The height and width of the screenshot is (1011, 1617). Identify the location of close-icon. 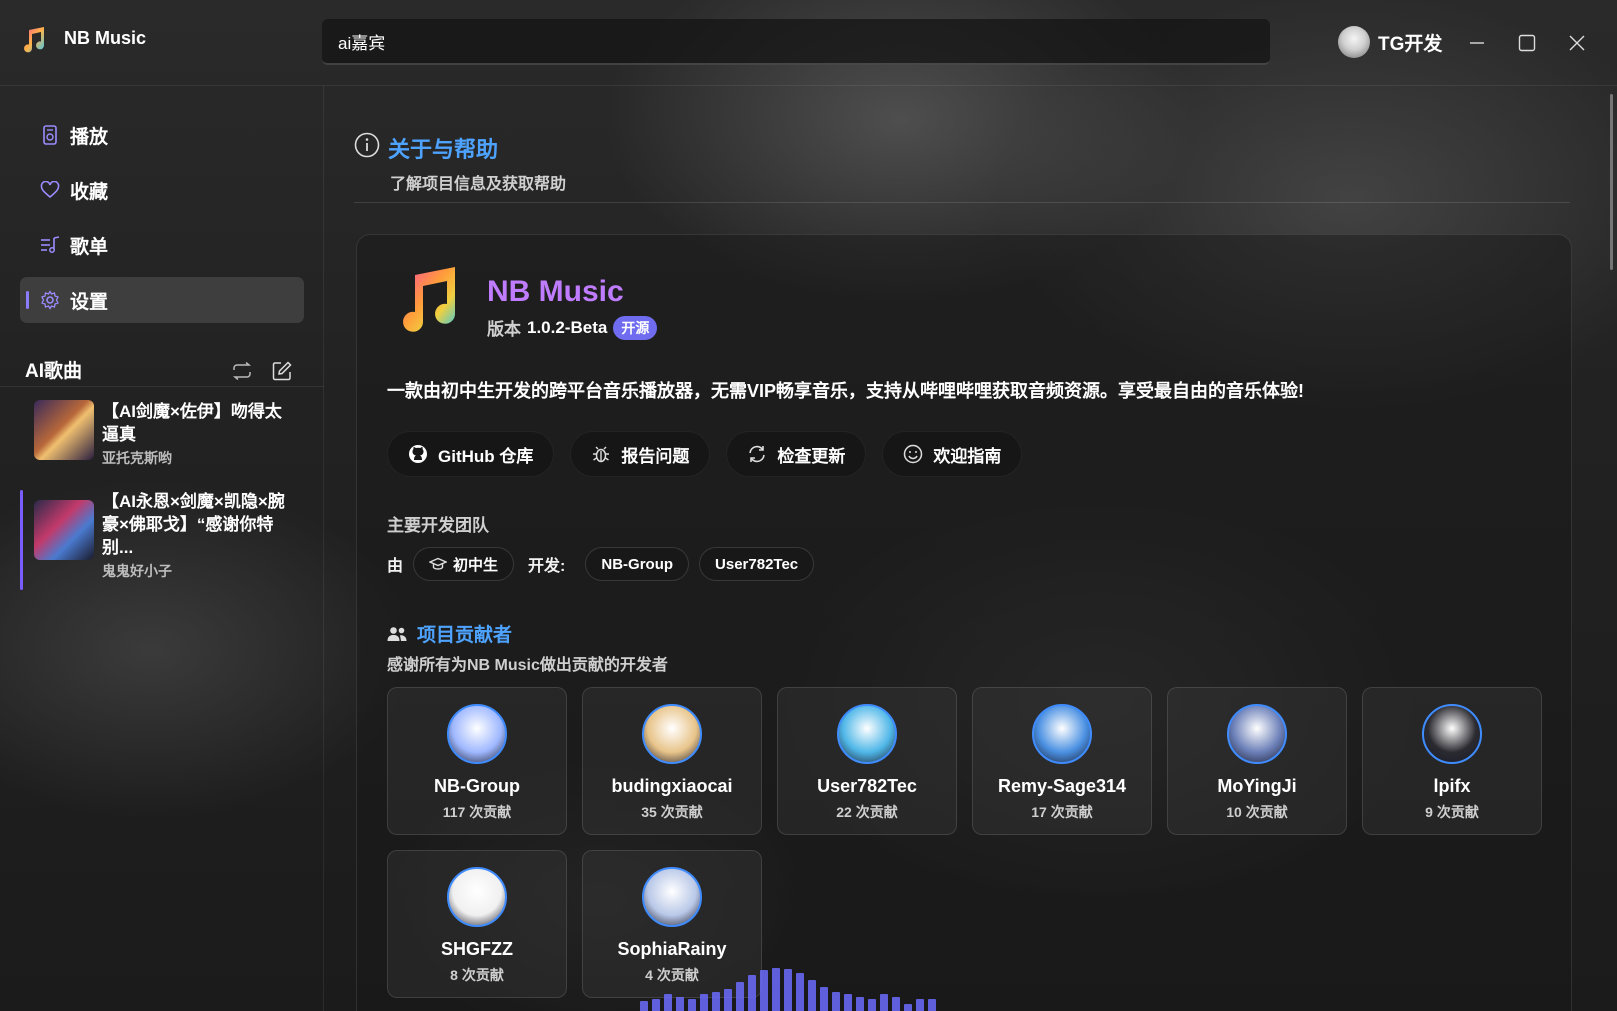
(1577, 43).